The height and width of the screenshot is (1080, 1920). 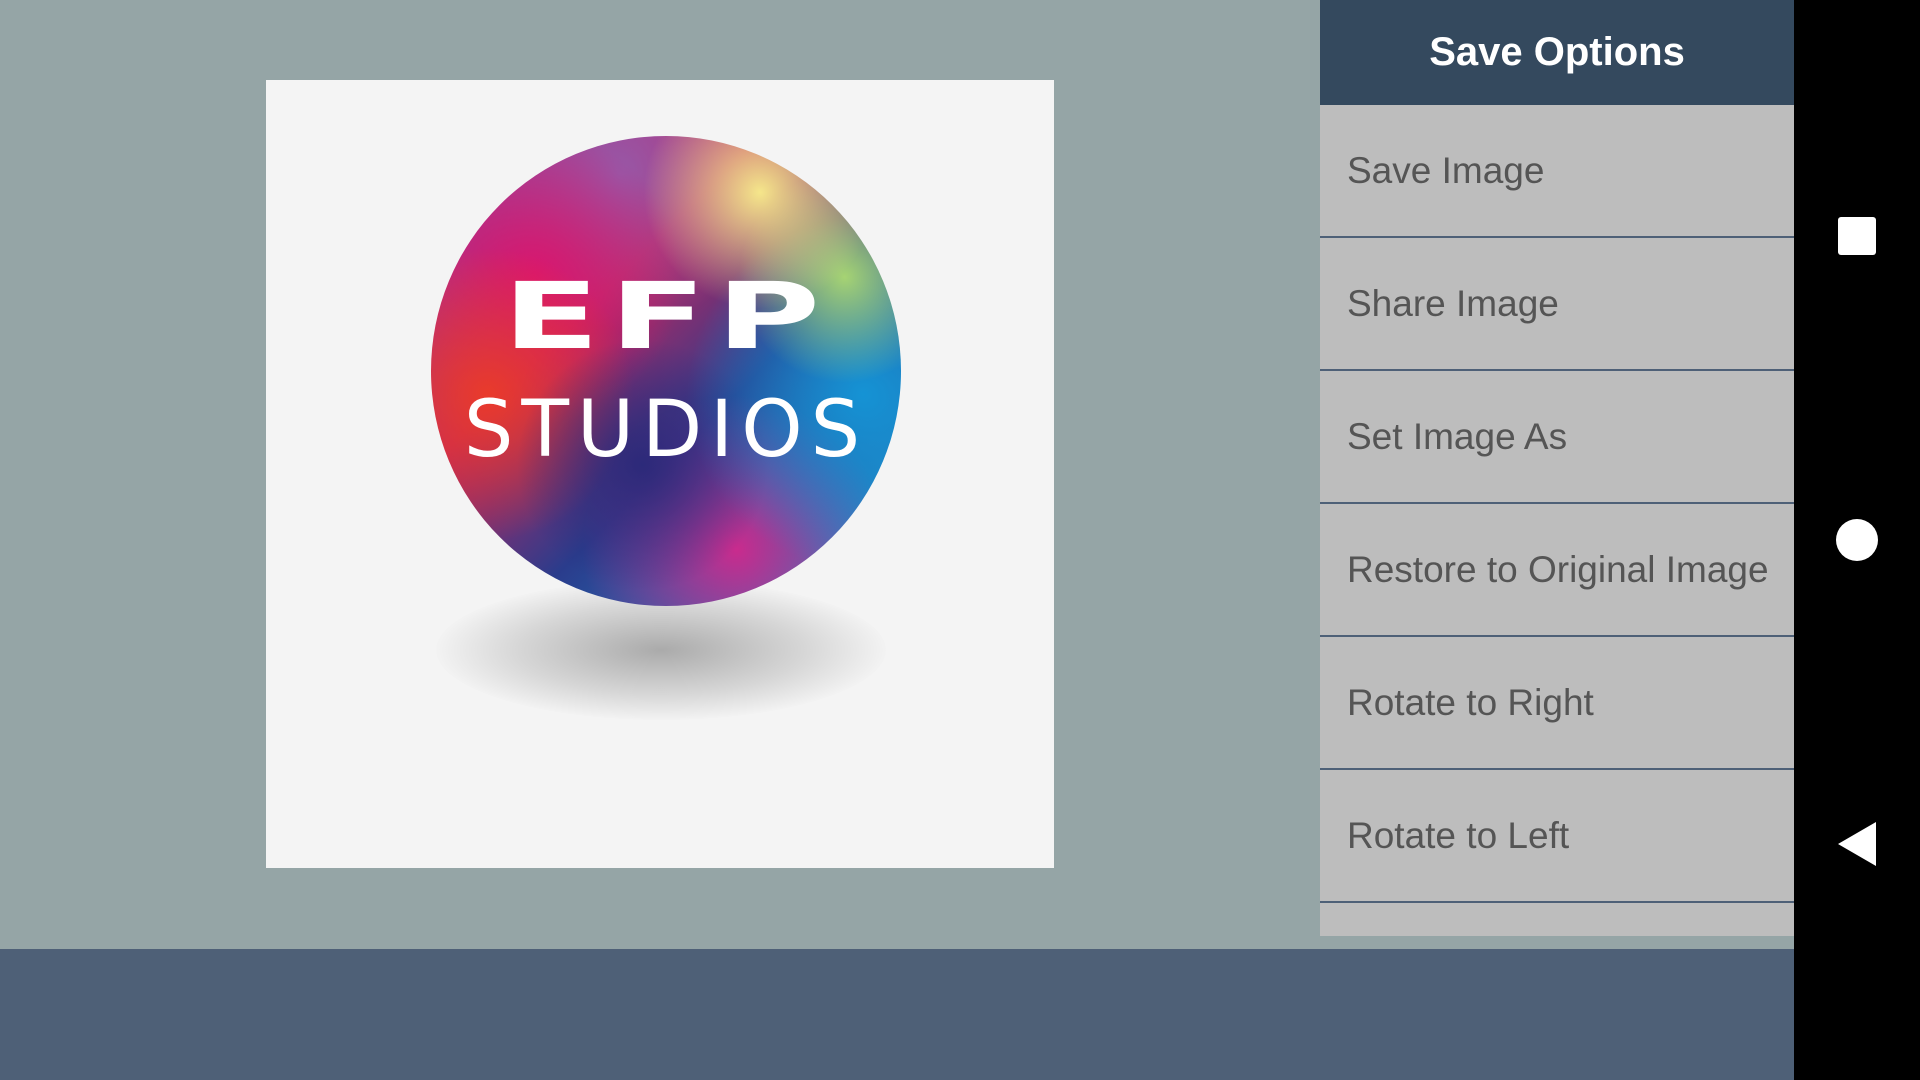 I want to click on menu-item-set-image-as: Set Image As, so click(x=1557, y=437).